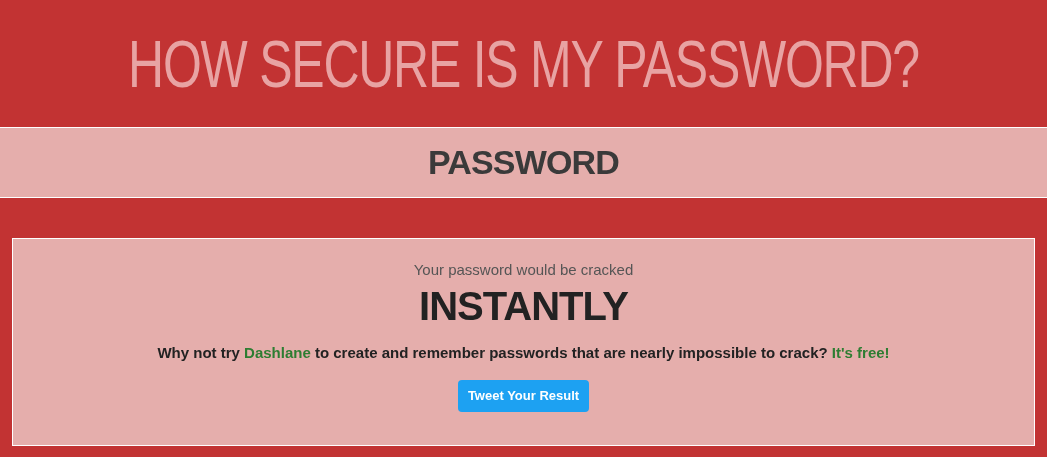  I want to click on dashlane-link: Dashlane, so click(277, 352).